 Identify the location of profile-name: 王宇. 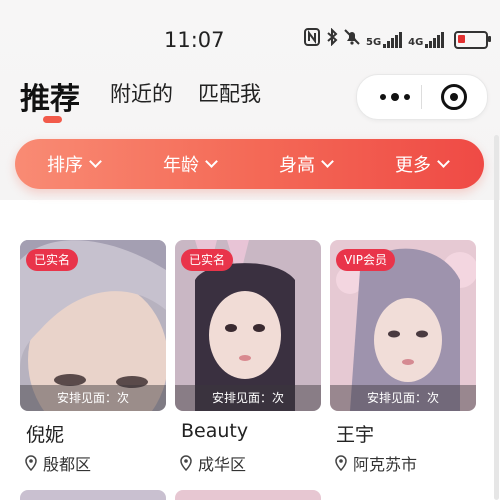
(355, 435).